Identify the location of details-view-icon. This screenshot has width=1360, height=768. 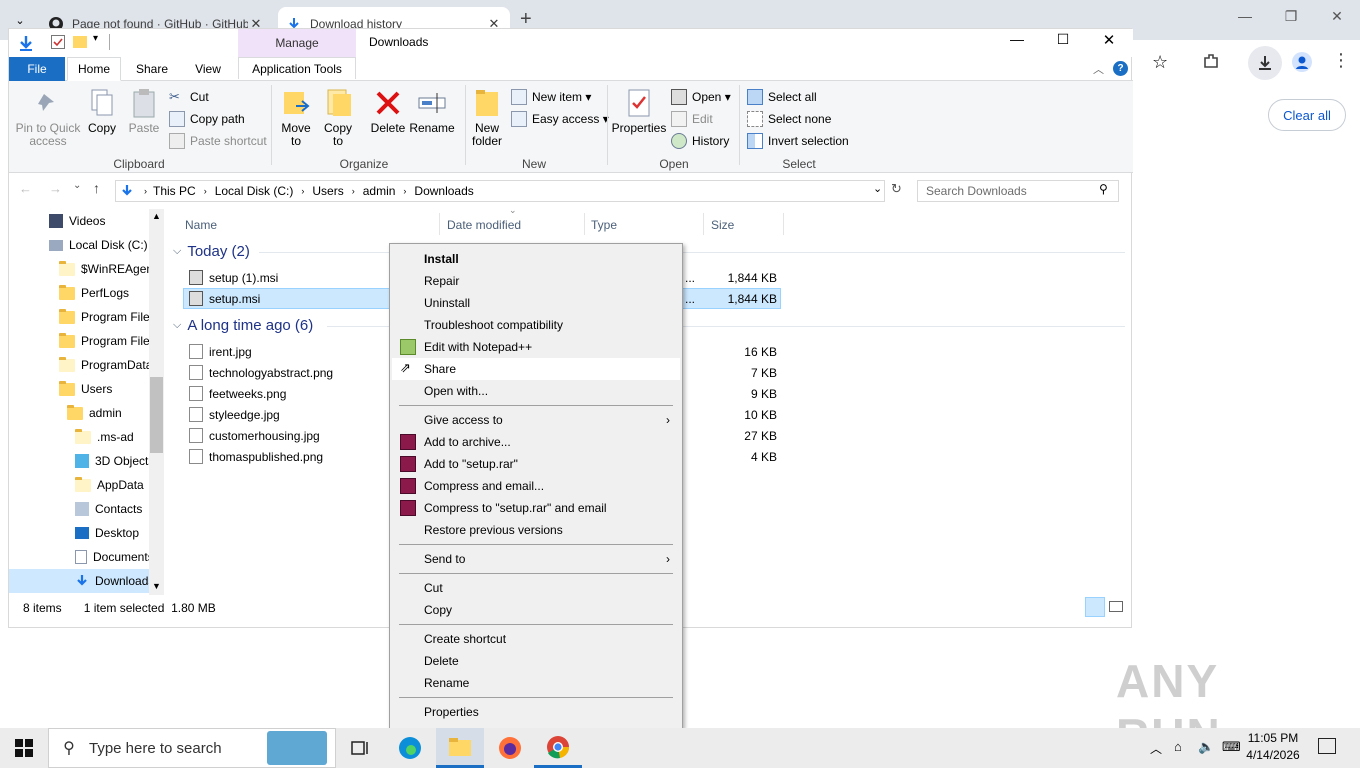
(1095, 607).